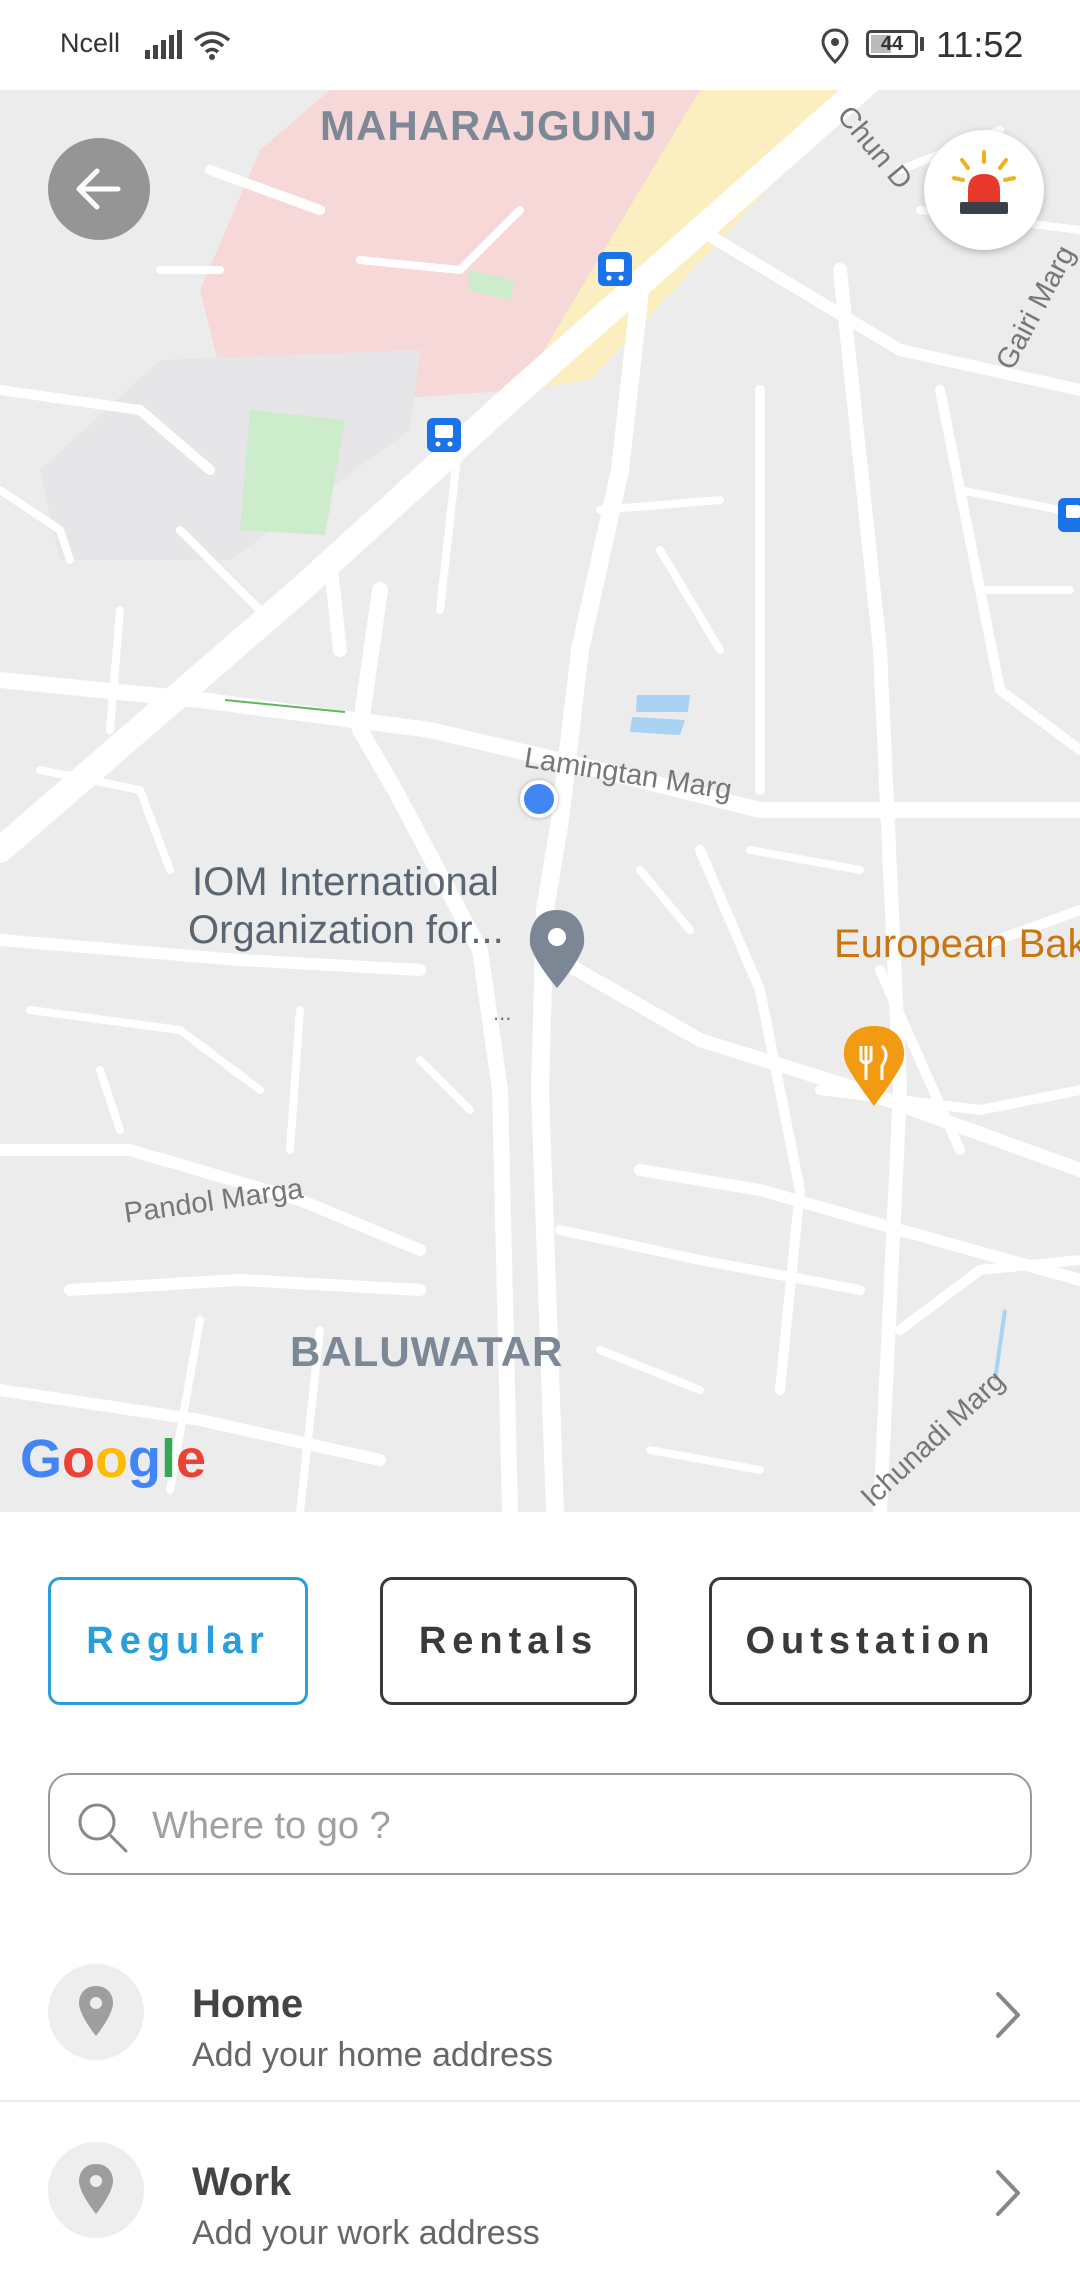 Image resolution: width=1080 pixels, height=2280 pixels. Describe the element at coordinates (345, 882) in the screenshot. I see `map-label-iom-line1: IOM International` at that location.